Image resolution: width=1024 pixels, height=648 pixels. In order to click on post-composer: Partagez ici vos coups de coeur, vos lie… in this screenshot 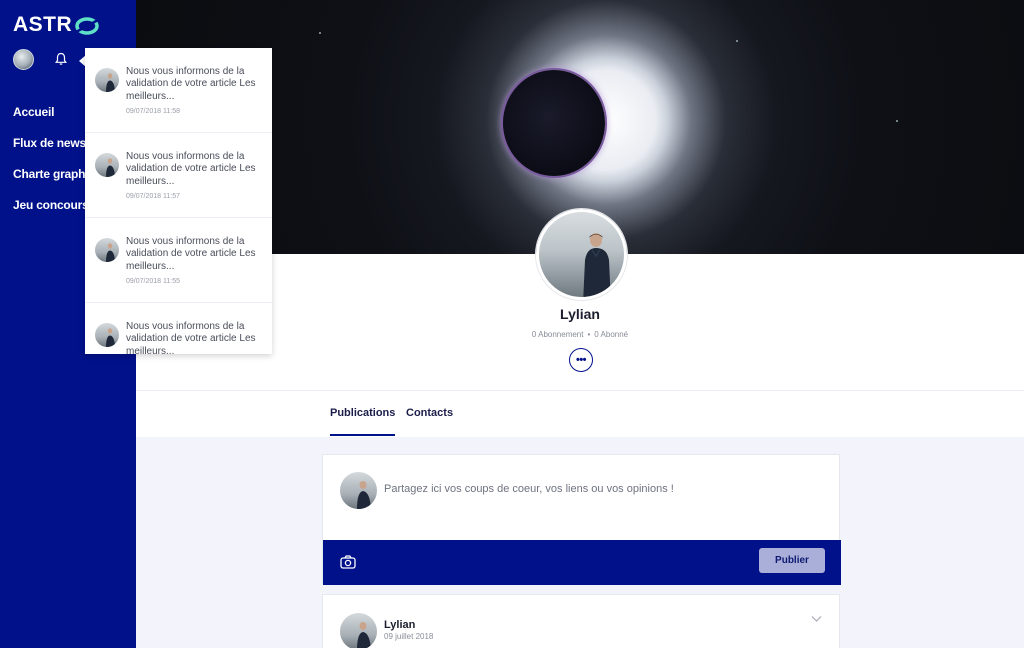, I will do `click(581, 519)`.